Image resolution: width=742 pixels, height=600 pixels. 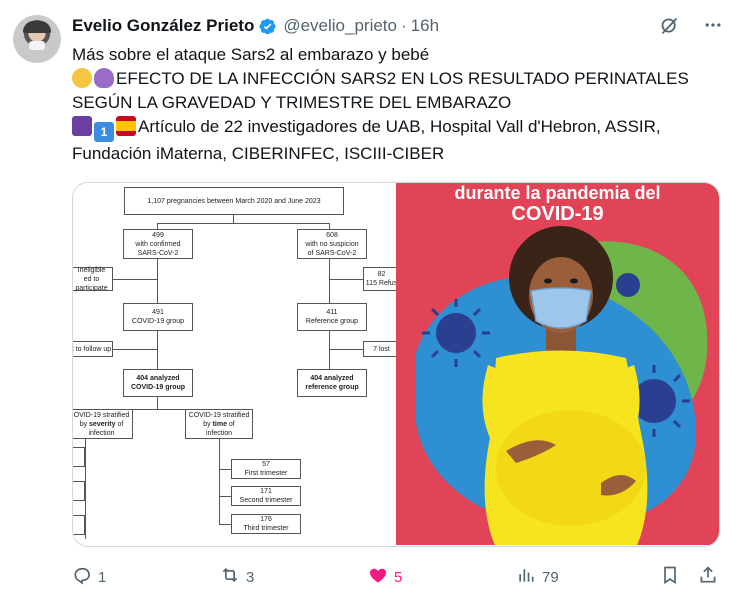 What do you see at coordinates (158, 321) in the screenshot?
I see `flow-covid-group-text: COVID-19 group` at bounding box center [158, 321].